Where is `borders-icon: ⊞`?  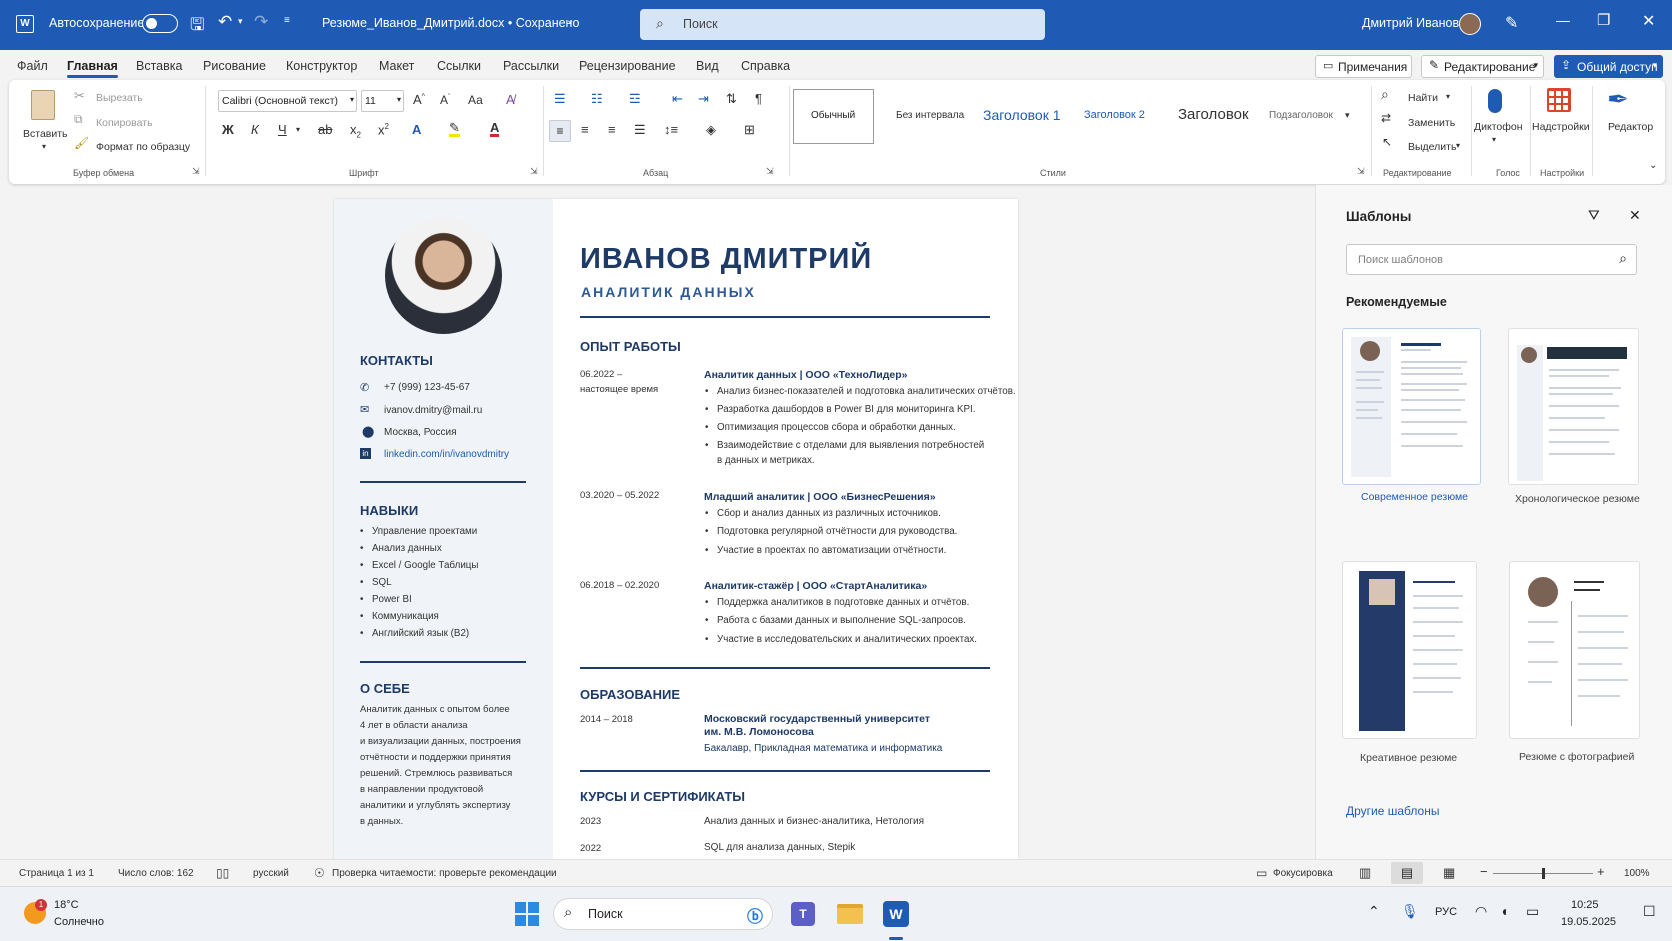 borders-icon: ⊞ is located at coordinates (749, 130).